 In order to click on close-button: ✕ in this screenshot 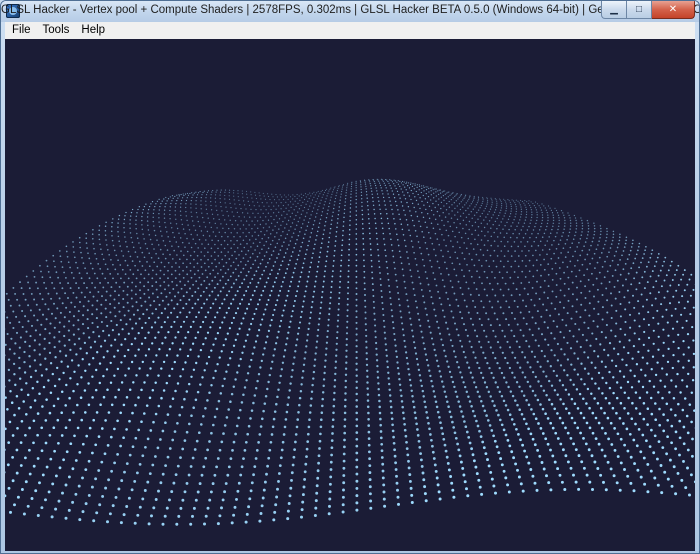, I will do `click(673, 10)`.